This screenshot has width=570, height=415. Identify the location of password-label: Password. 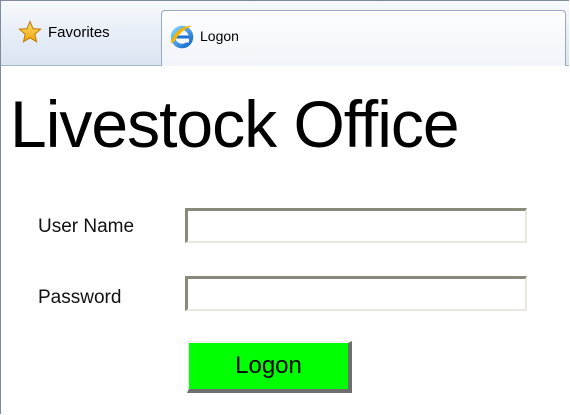
(80, 297).